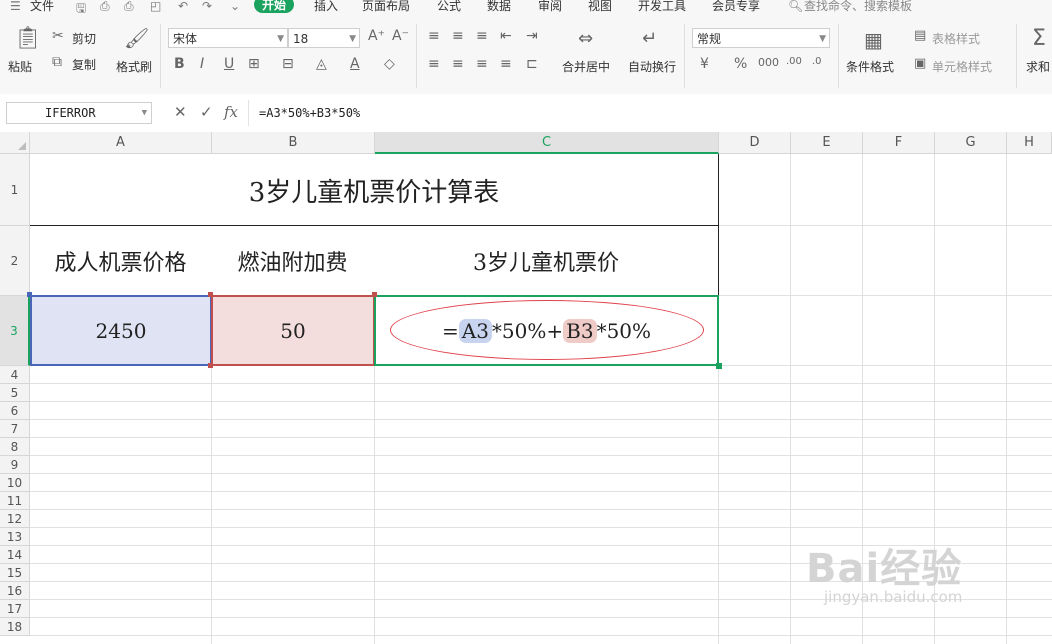 Image resolution: width=1052 pixels, height=644 pixels. What do you see at coordinates (827, 143) in the screenshot?
I see `column-header-e: E` at bounding box center [827, 143].